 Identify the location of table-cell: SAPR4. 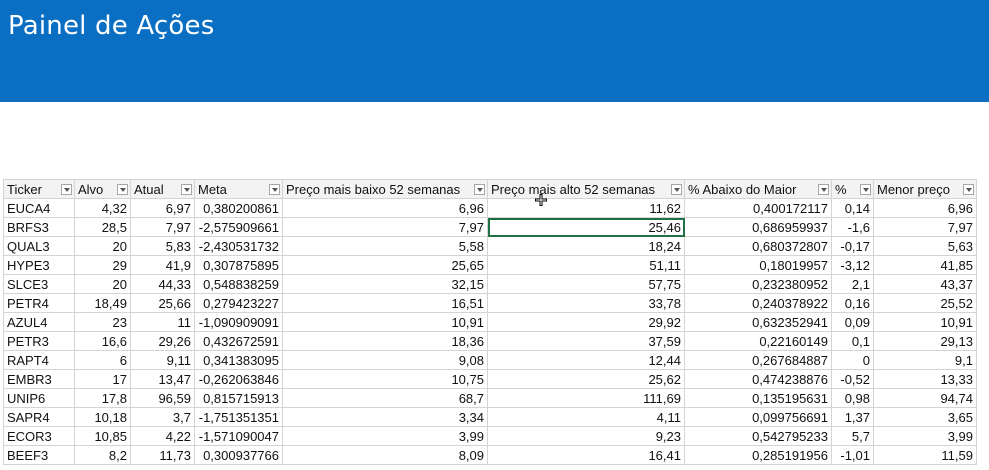
(39, 417).